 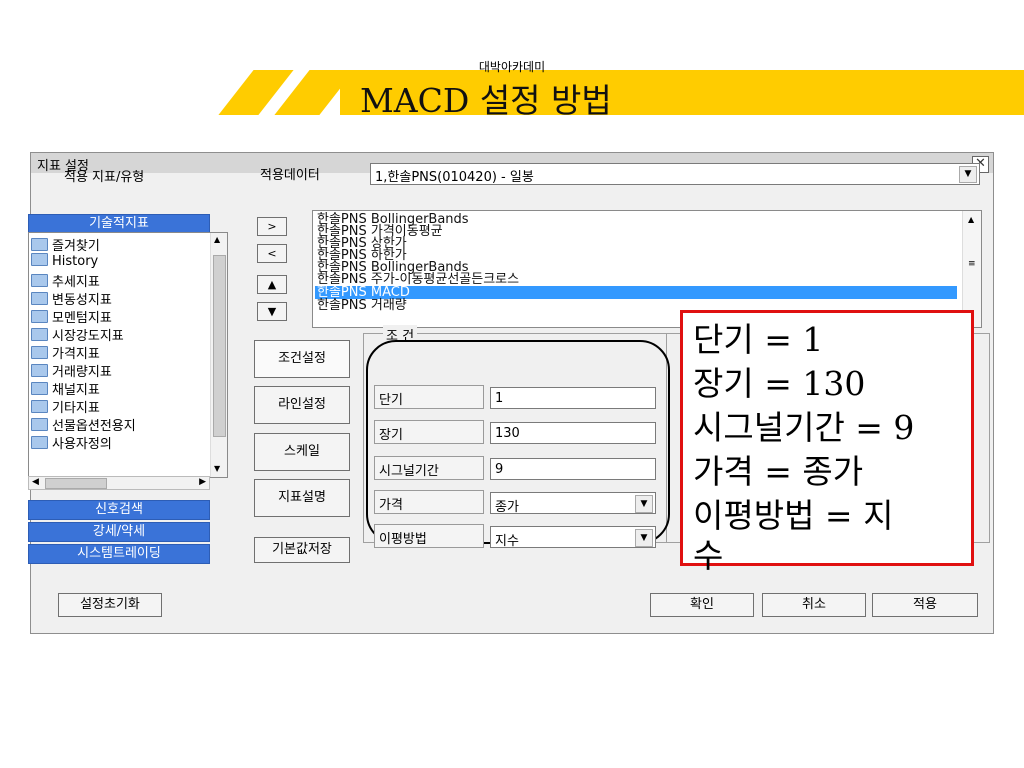 What do you see at coordinates (636, 292) in the screenshot?
I see `list-item-selected: 한솔PNS MACD` at bounding box center [636, 292].